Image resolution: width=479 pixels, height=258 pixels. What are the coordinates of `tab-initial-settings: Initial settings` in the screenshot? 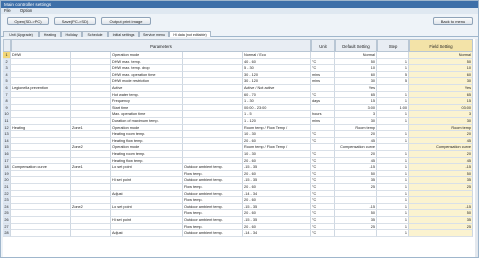 It's located at (123, 34).